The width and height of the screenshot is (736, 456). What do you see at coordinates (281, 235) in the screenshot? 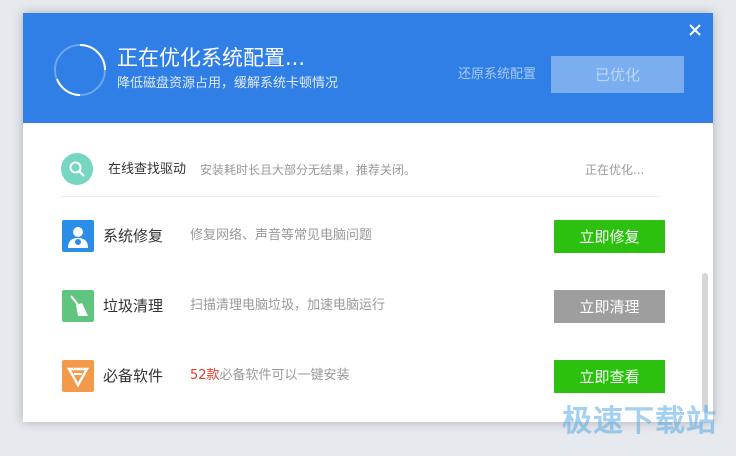
I see `system-repair-description: 修复网络、声音等常见电脑问题` at bounding box center [281, 235].